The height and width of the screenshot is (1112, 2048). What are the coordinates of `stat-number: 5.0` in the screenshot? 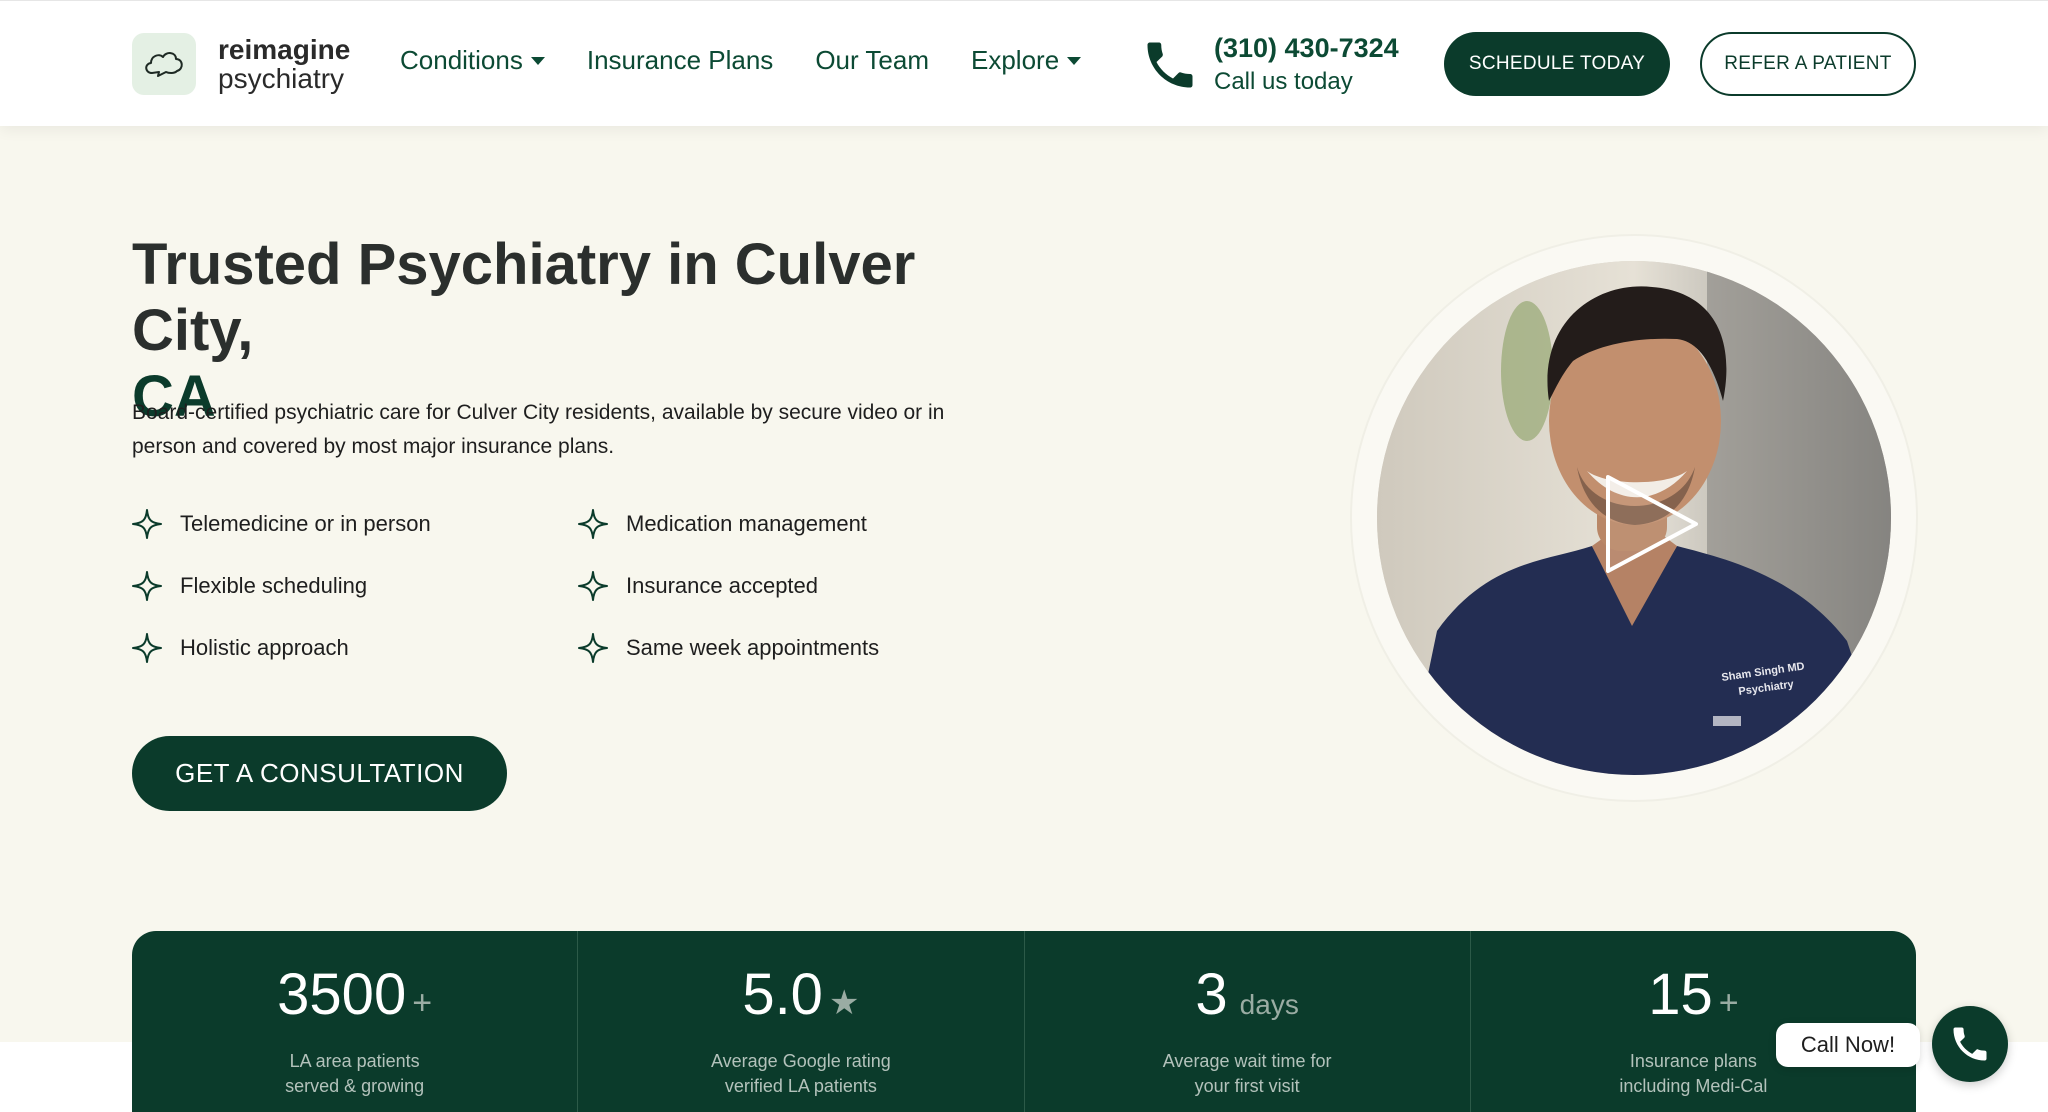 It's located at (782, 994).